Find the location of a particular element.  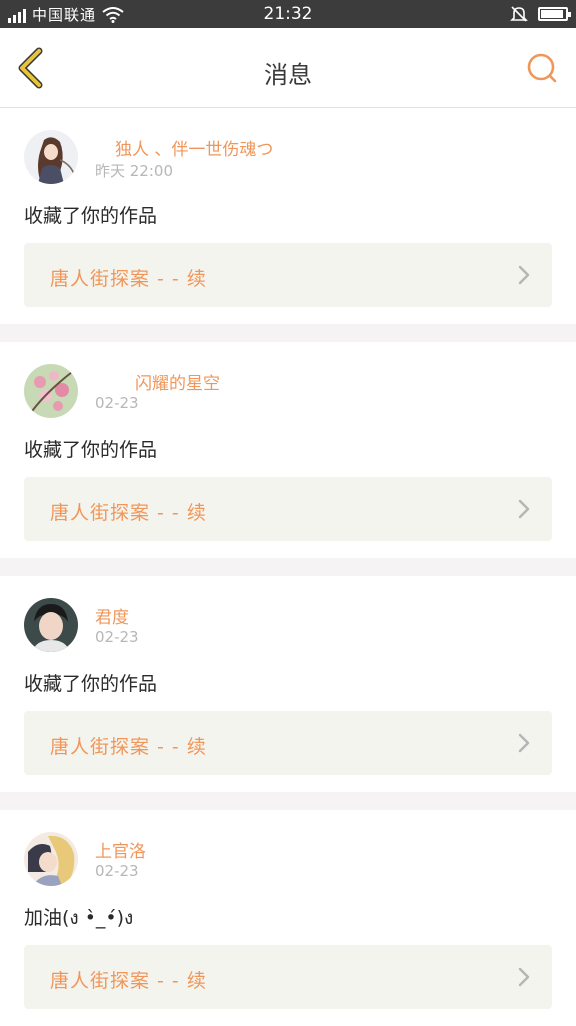

search-button is located at coordinates (542, 68).